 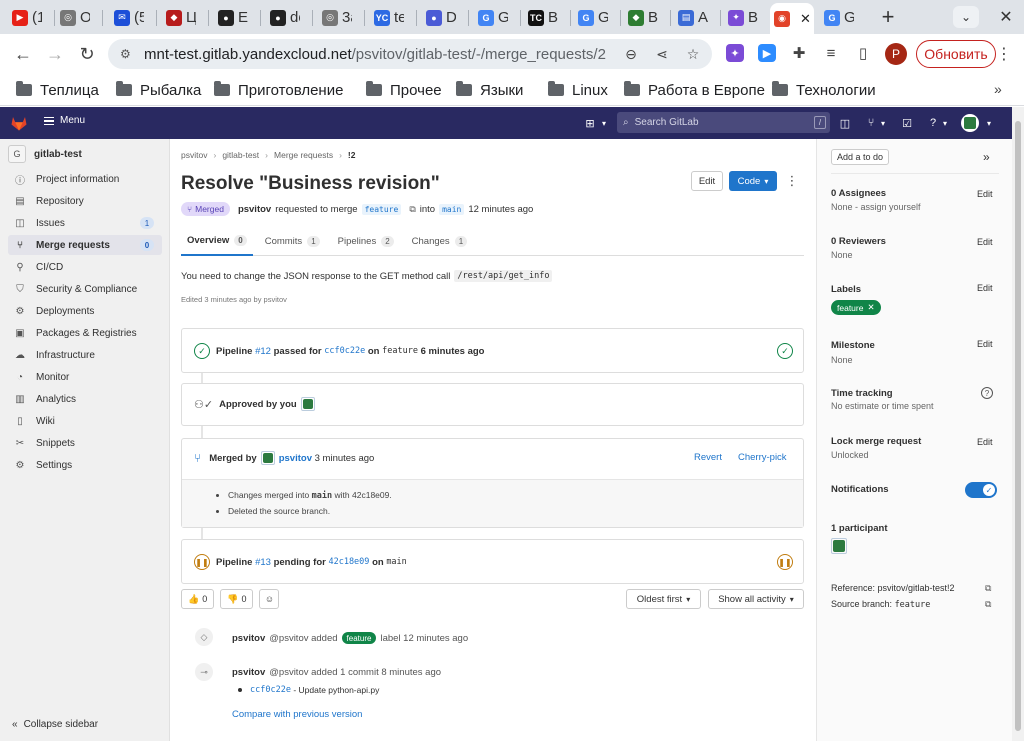 I want to click on update-button: Обновить, so click(x=956, y=54).